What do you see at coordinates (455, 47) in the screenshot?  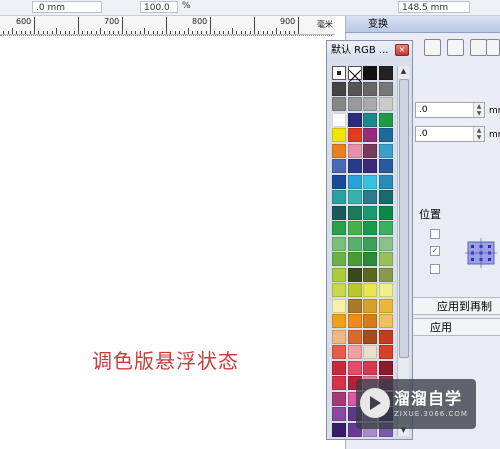 I see `rotate-icon` at bounding box center [455, 47].